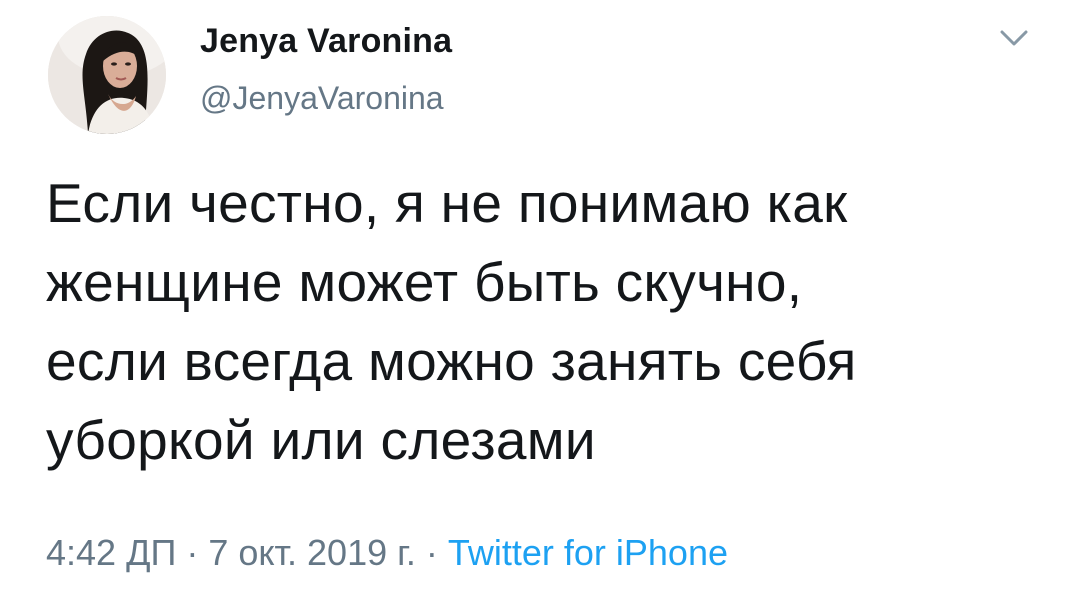 The height and width of the screenshot is (607, 1080). I want to click on tweet-date: 7 окт. 2019 г., so click(312, 552).